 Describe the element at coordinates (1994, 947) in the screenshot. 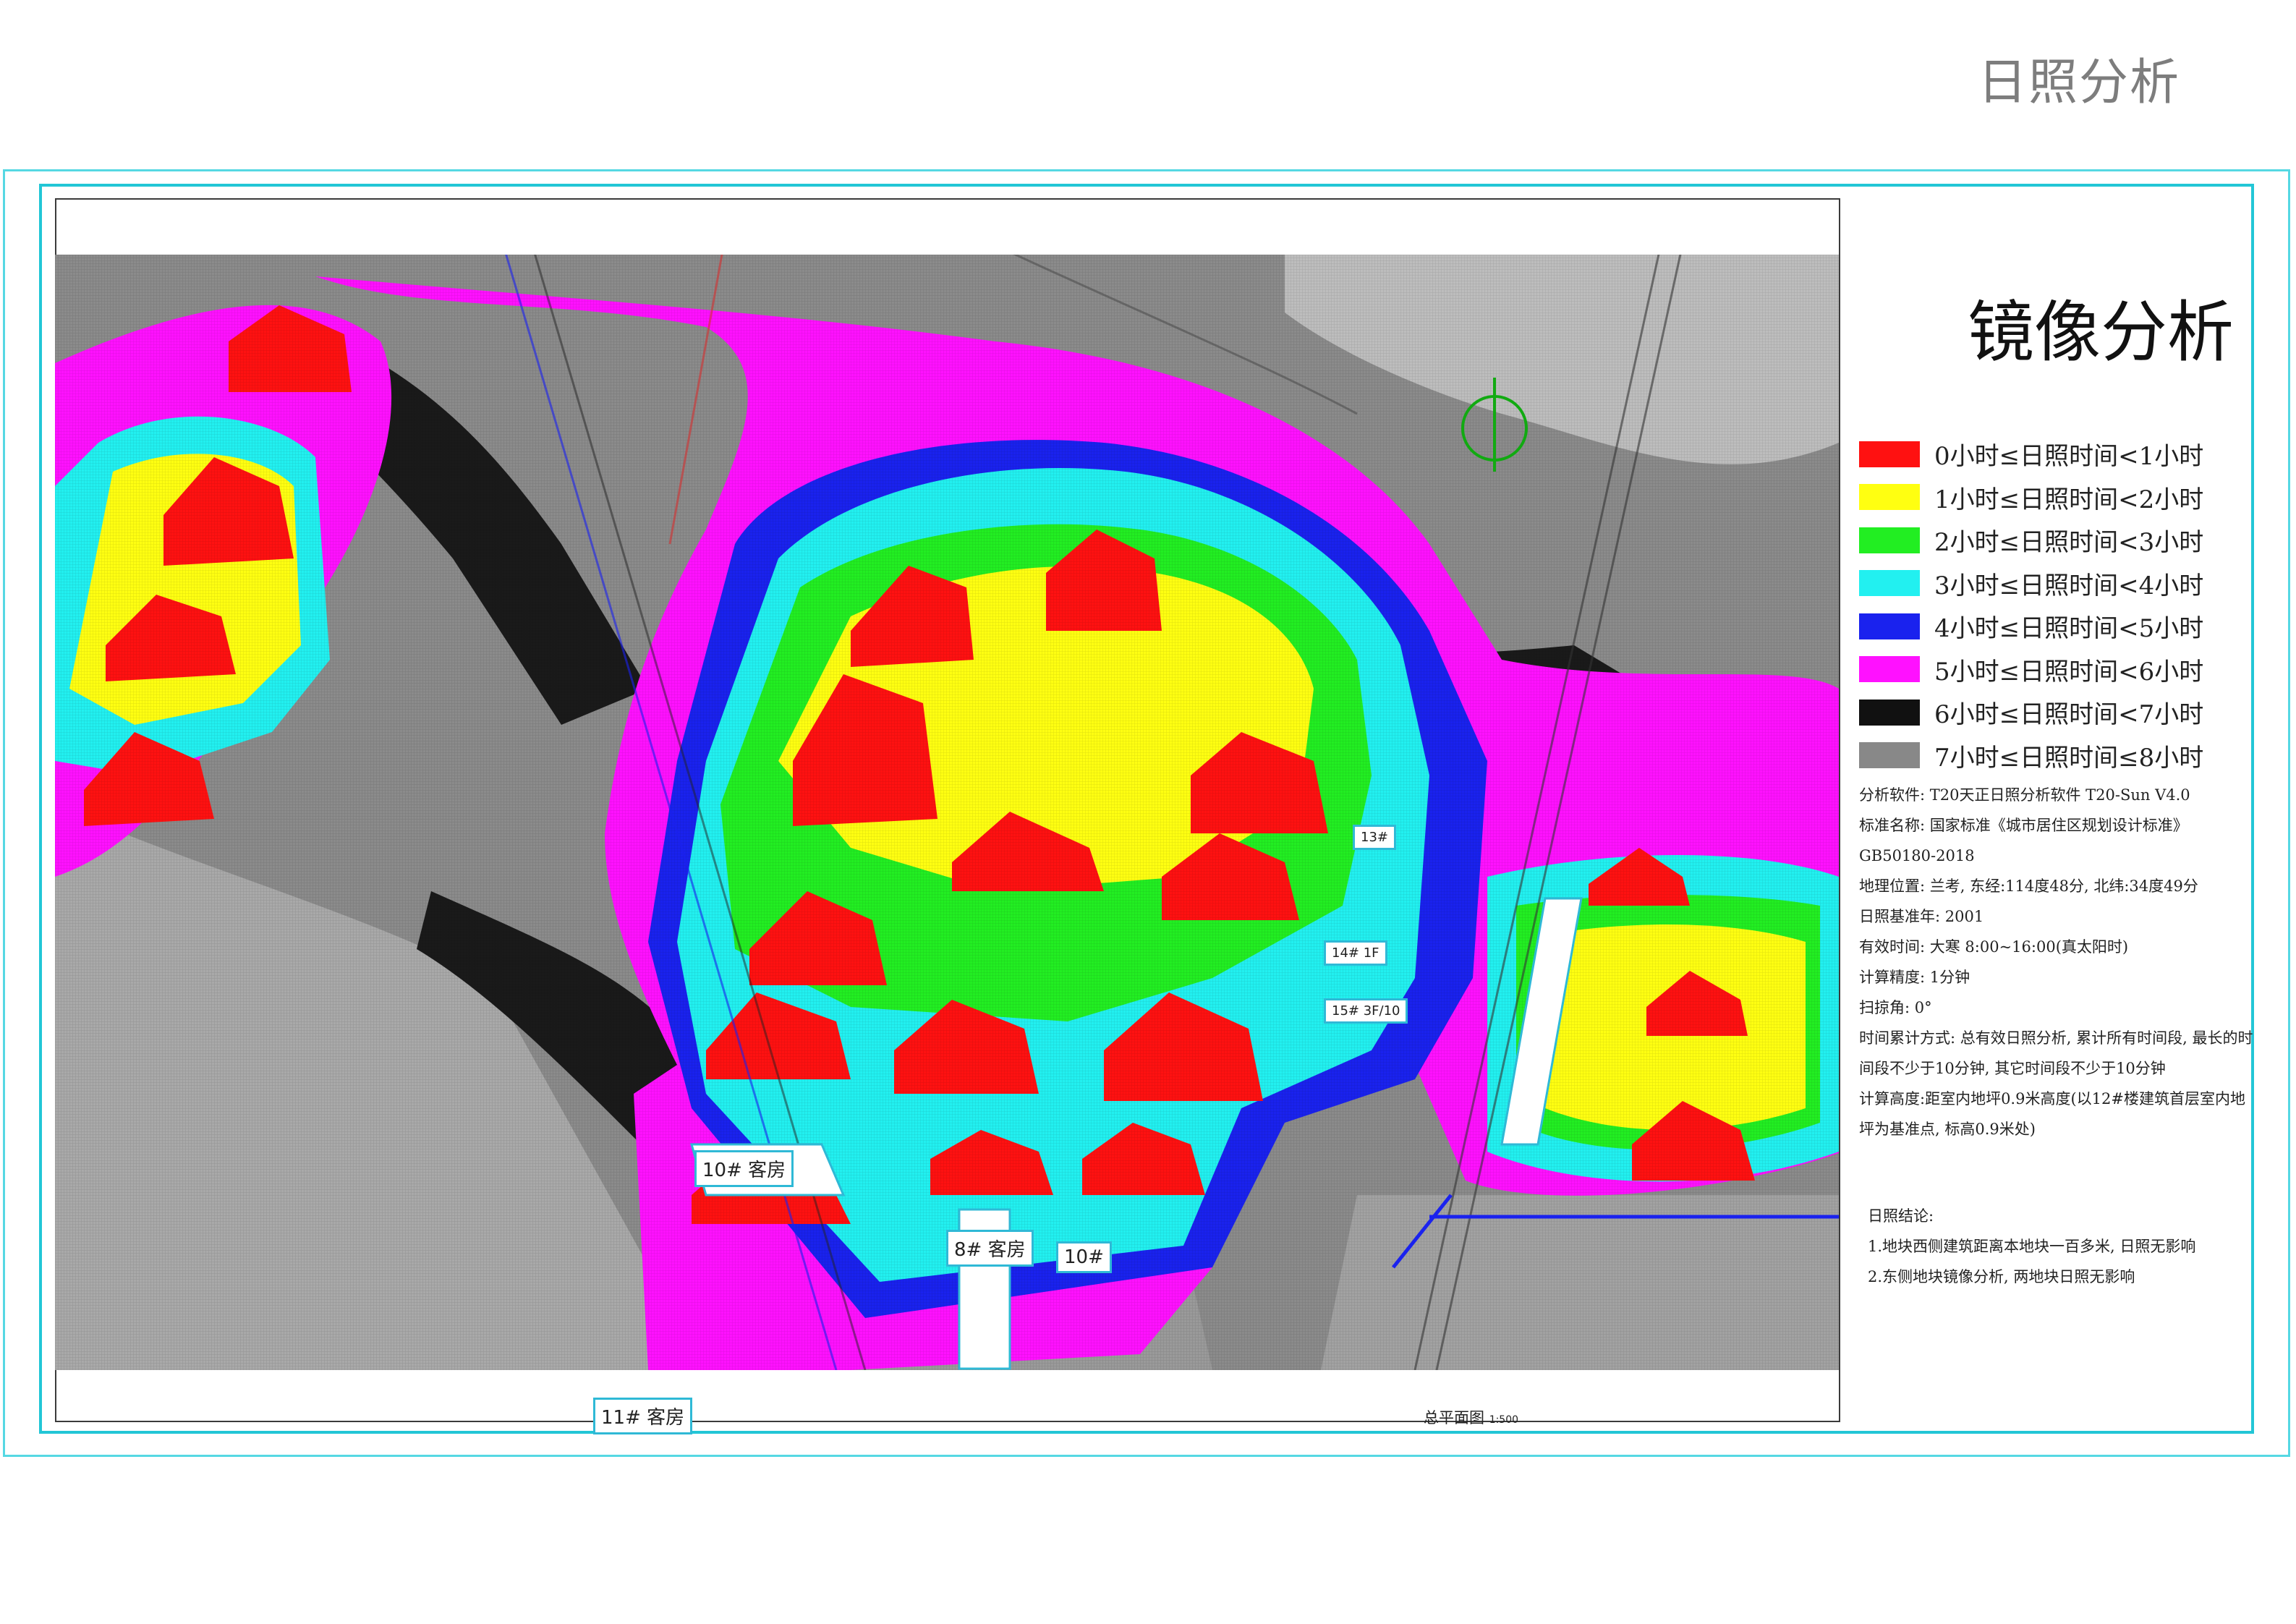

I see `valid-time-line: 有效时间: 大寒 8:00~16:00(真太阳时)` at that location.